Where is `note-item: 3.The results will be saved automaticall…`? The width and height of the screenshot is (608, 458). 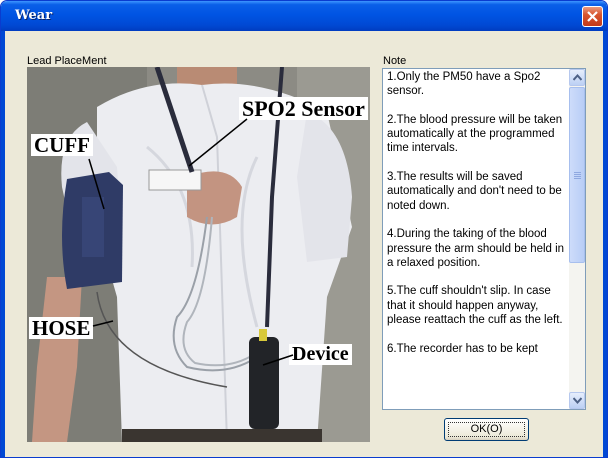 note-item: 3.The results will be saved automaticall… is located at coordinates (474, 191).